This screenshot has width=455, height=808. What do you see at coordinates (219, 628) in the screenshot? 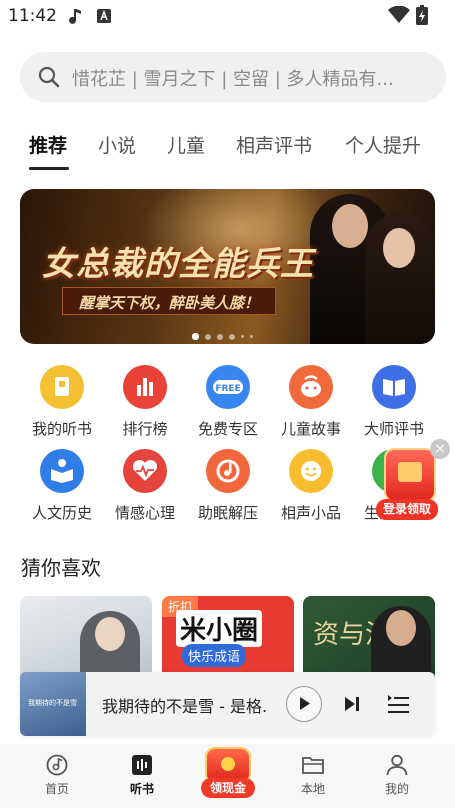
I see `card-cover-title: 米小圈` at bounding box center [219, 628].